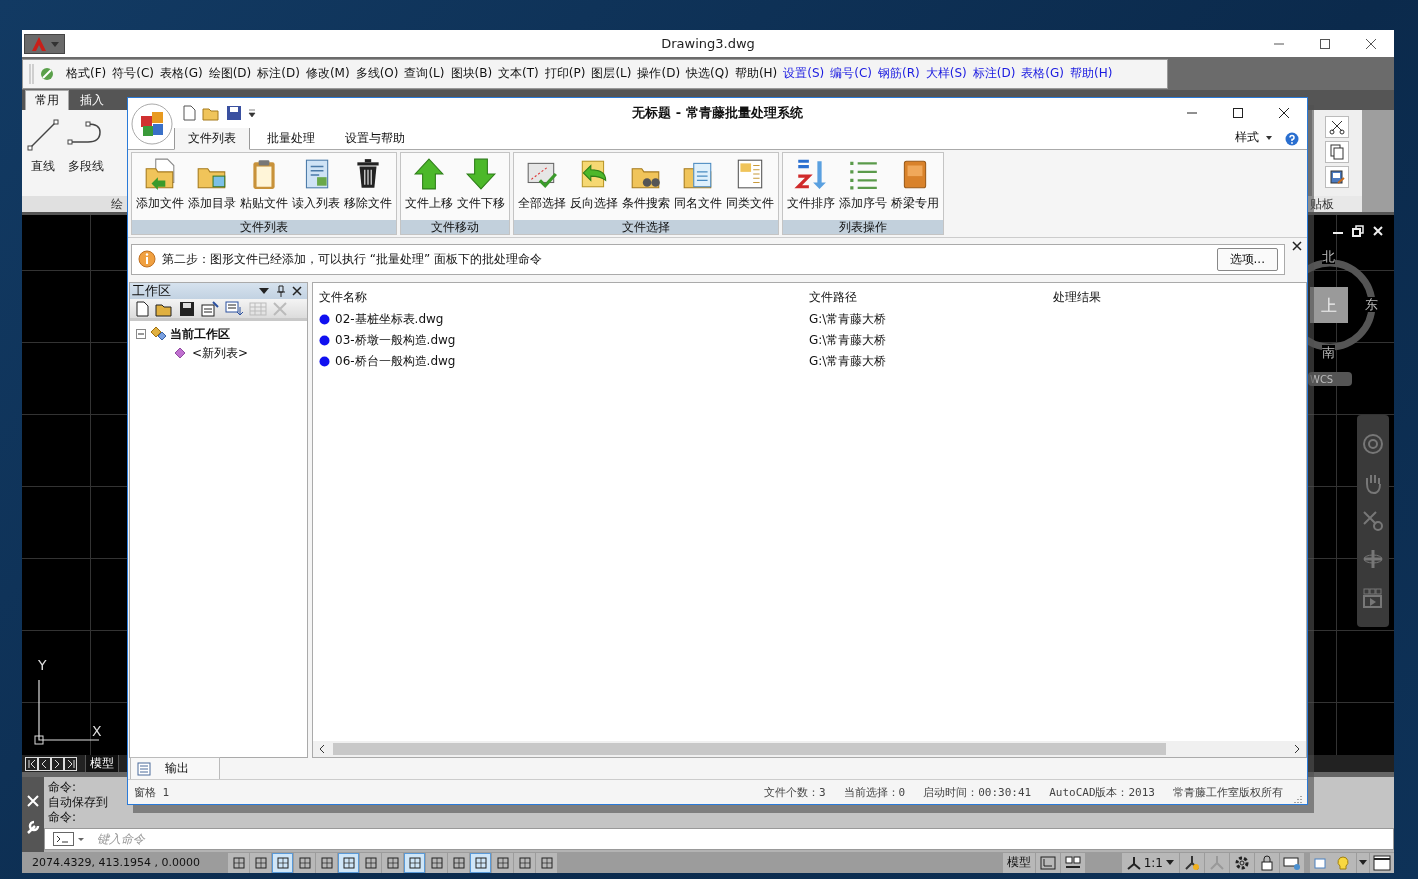 The height and width of the screenshot is (879, 1418). Describe the element at coordinates (659, 73) in the screenshot. I see `menu-item: 操作(D)` at that location.